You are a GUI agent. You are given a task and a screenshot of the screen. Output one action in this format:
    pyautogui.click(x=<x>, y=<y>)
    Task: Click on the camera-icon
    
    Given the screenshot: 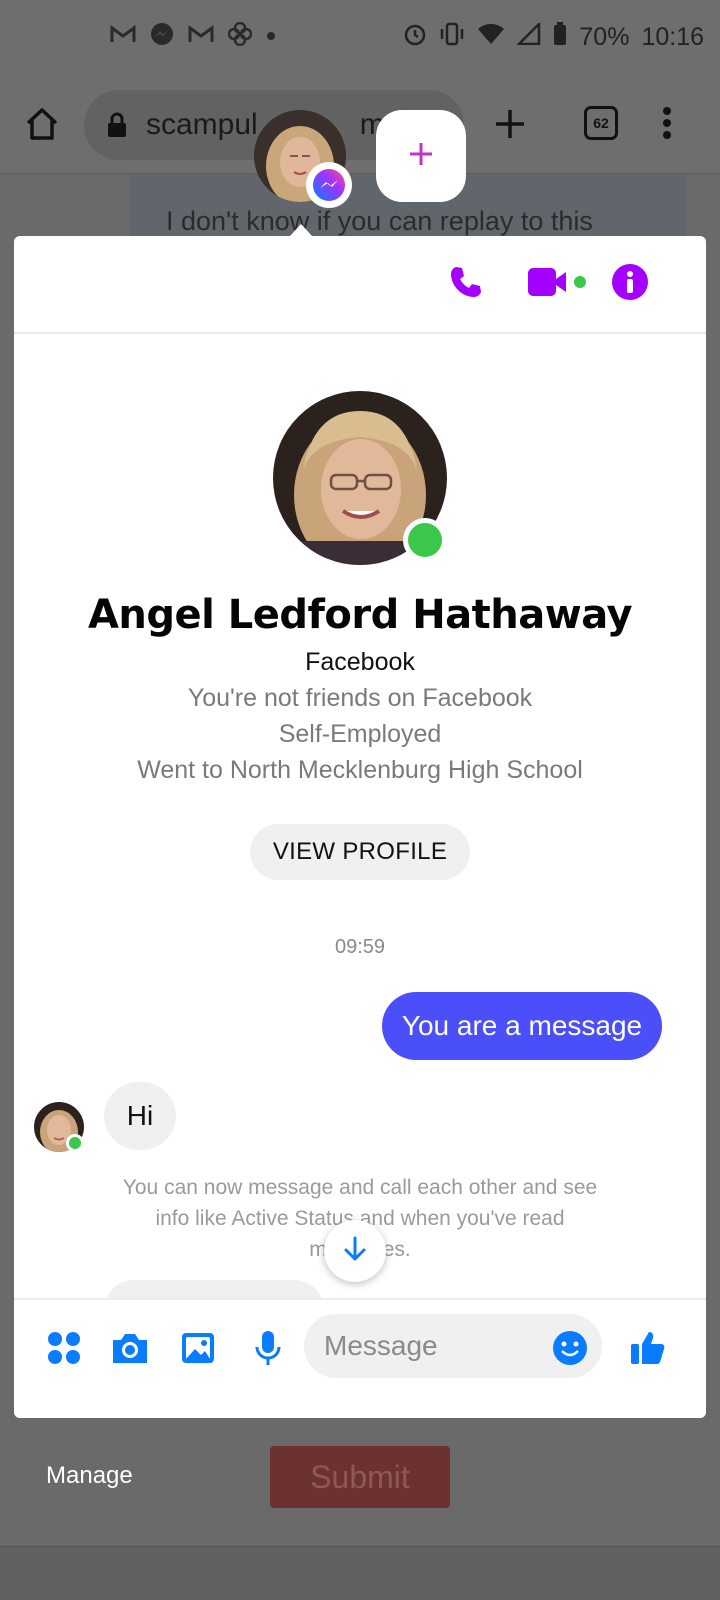 What is the action you would take?
    pyautogui.click(x=130, y=1348)
    